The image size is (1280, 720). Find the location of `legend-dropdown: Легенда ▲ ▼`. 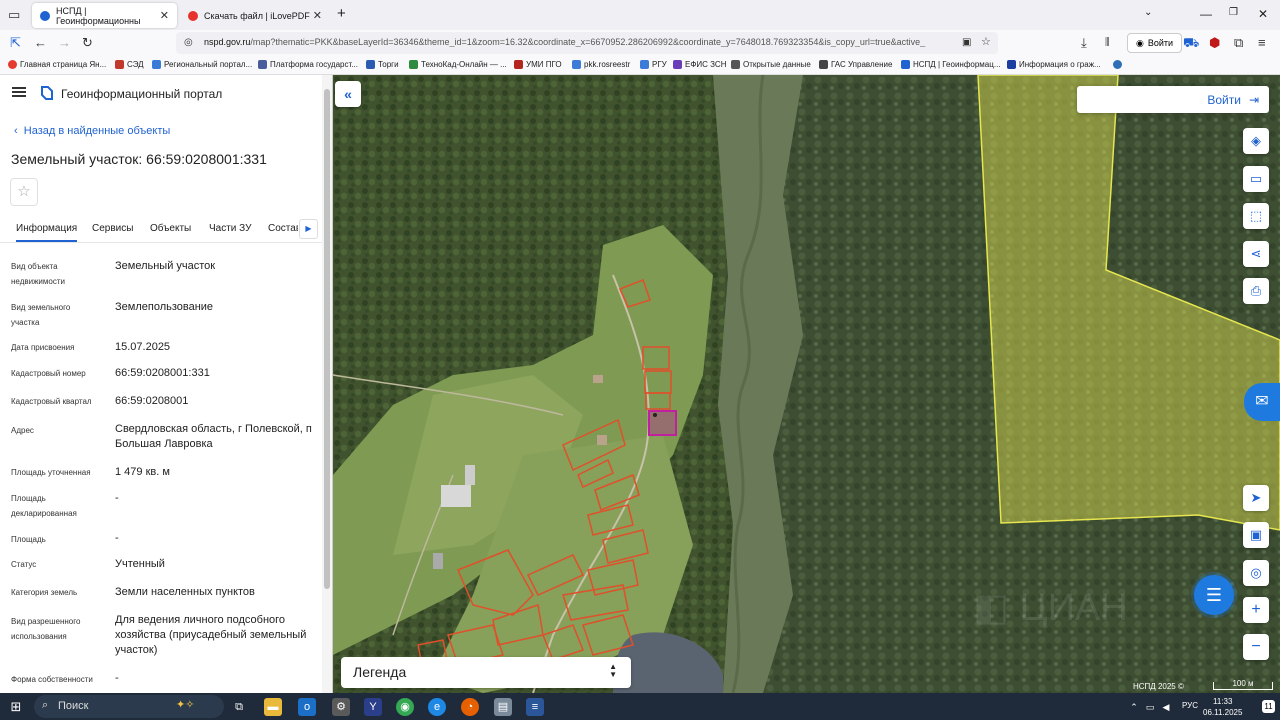

legend-dropdown: Легенда ▲ ▼ is located at coordinates (486, 672).